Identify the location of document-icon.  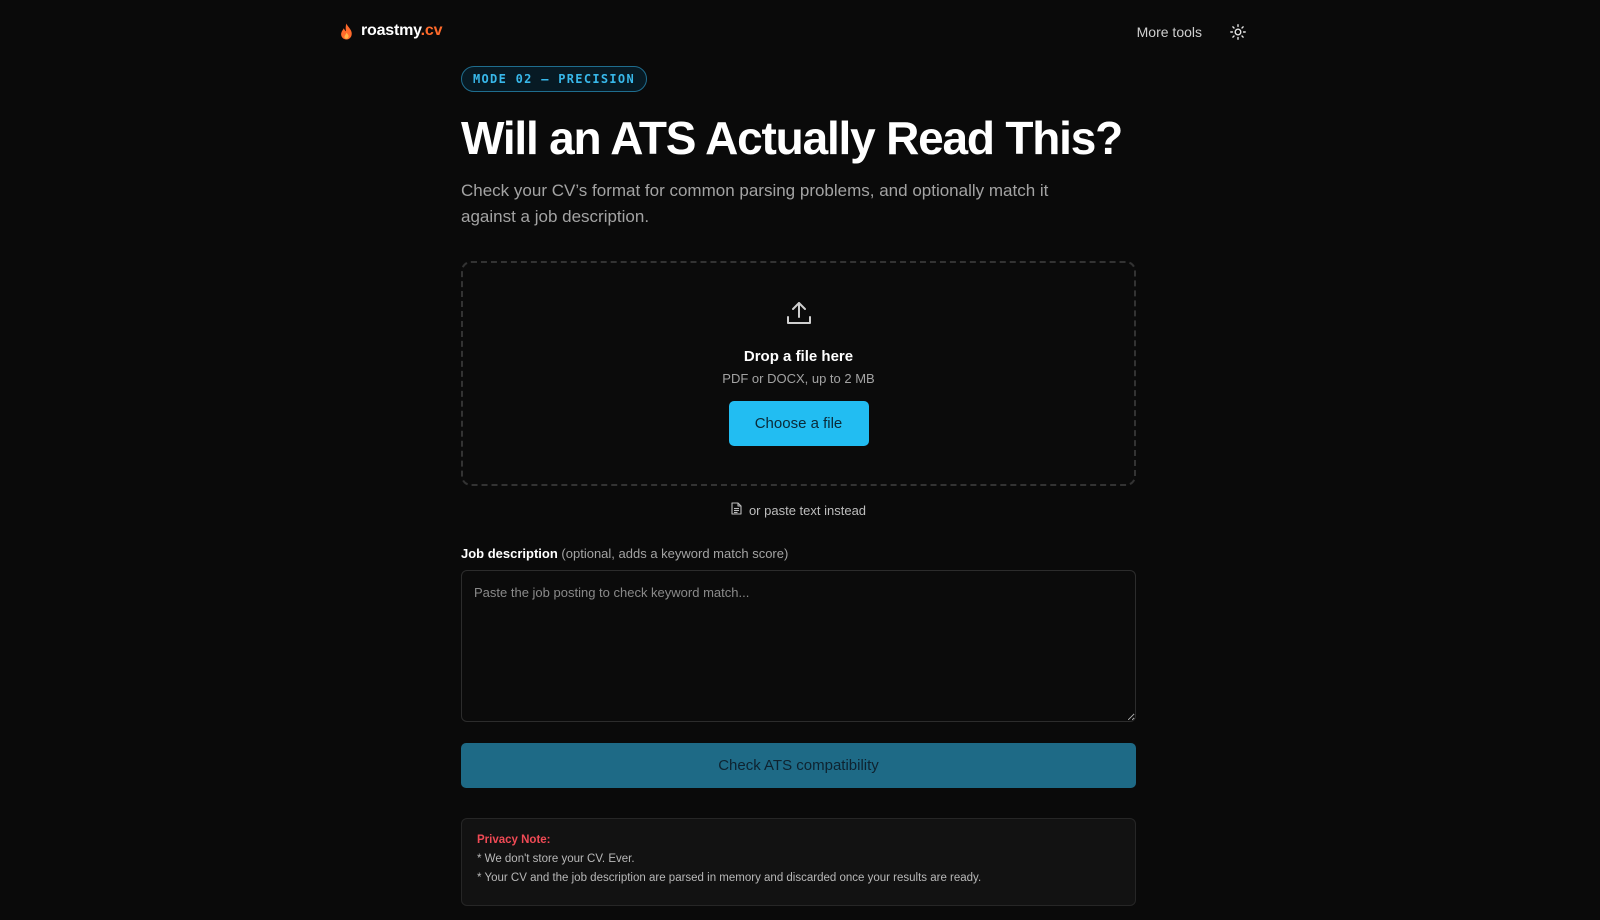
(736, 510).